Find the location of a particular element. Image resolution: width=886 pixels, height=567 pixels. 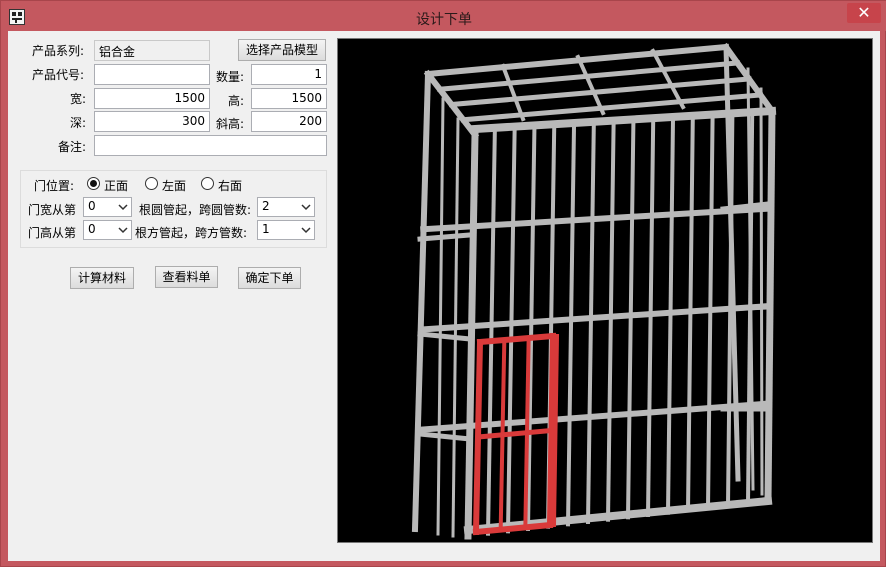

right-side-tube is located at coordinates (761, 291).